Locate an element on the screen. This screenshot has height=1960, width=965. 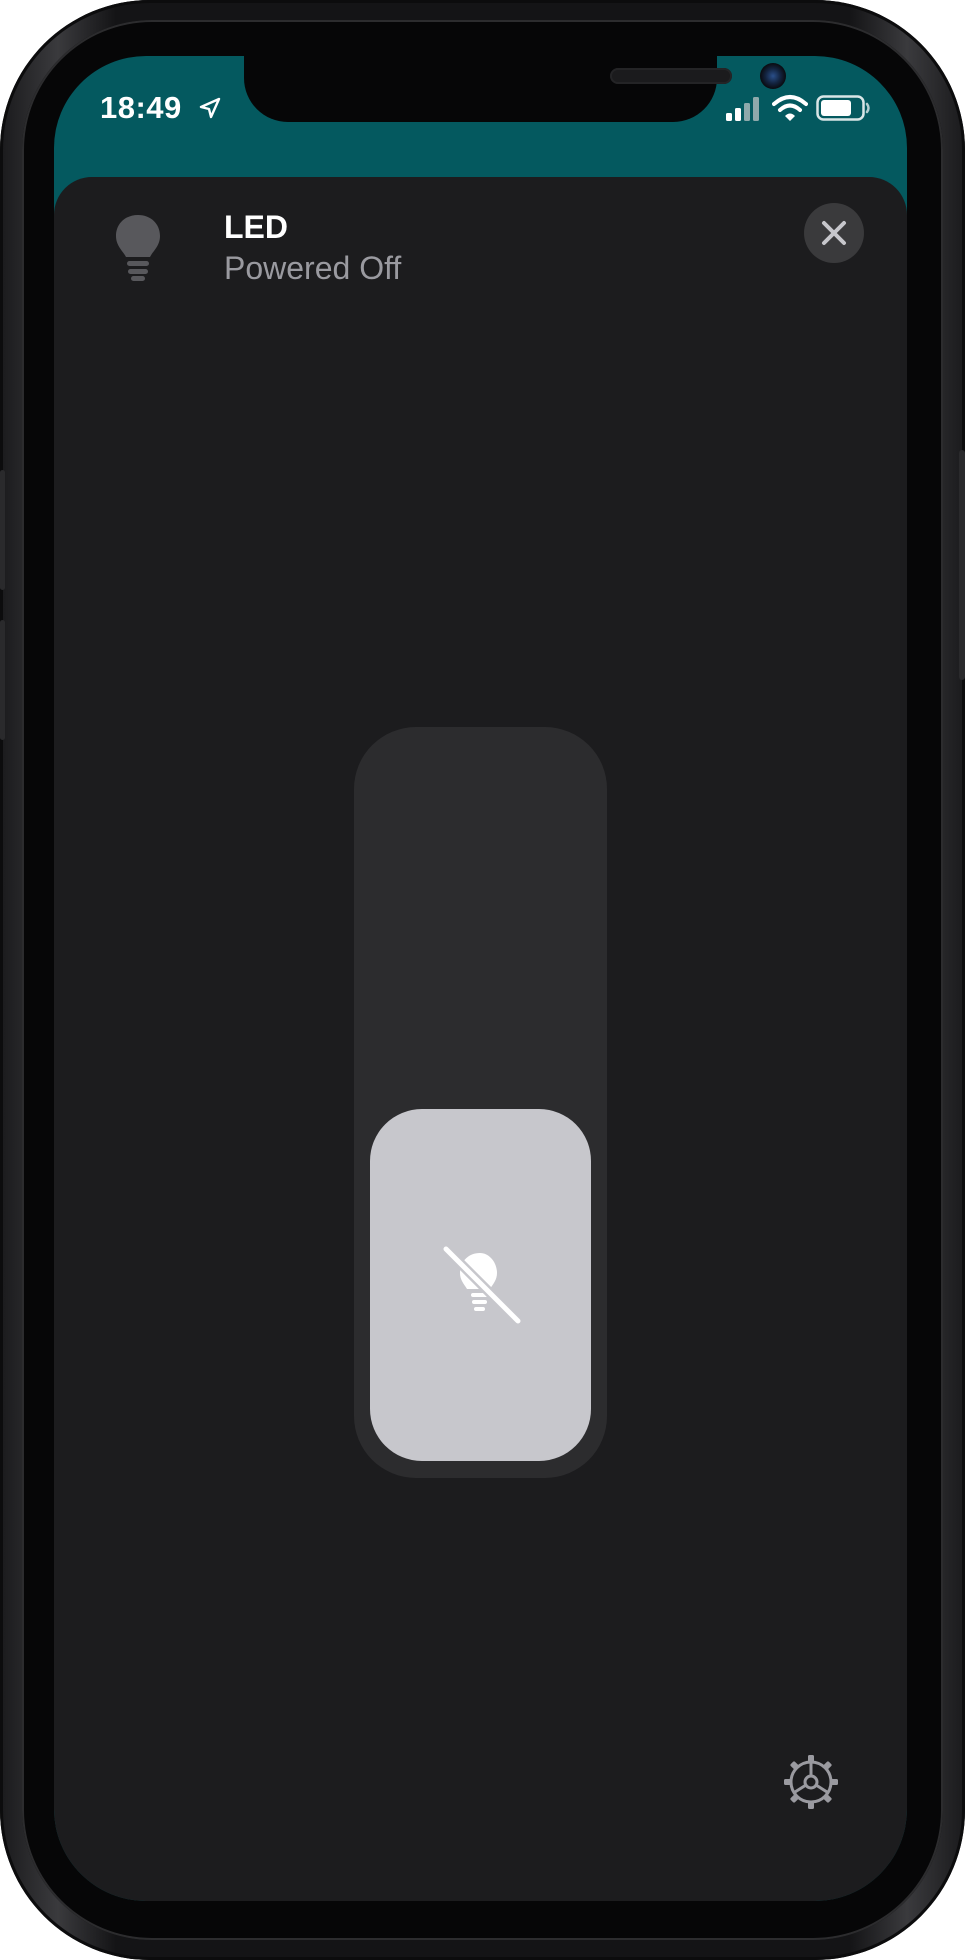
gear-icon is located at coordinates (811, 1782).